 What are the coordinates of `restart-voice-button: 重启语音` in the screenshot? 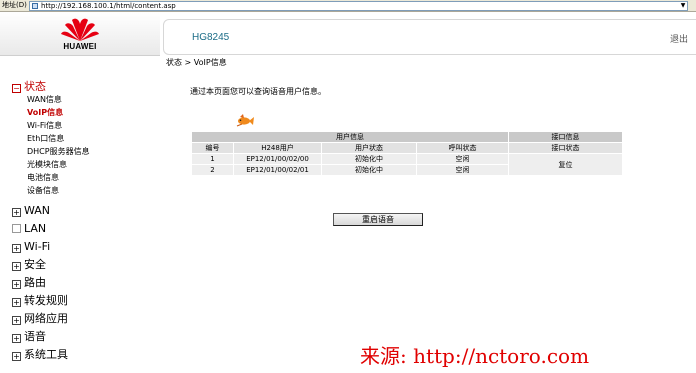 It's located at (378, 219).